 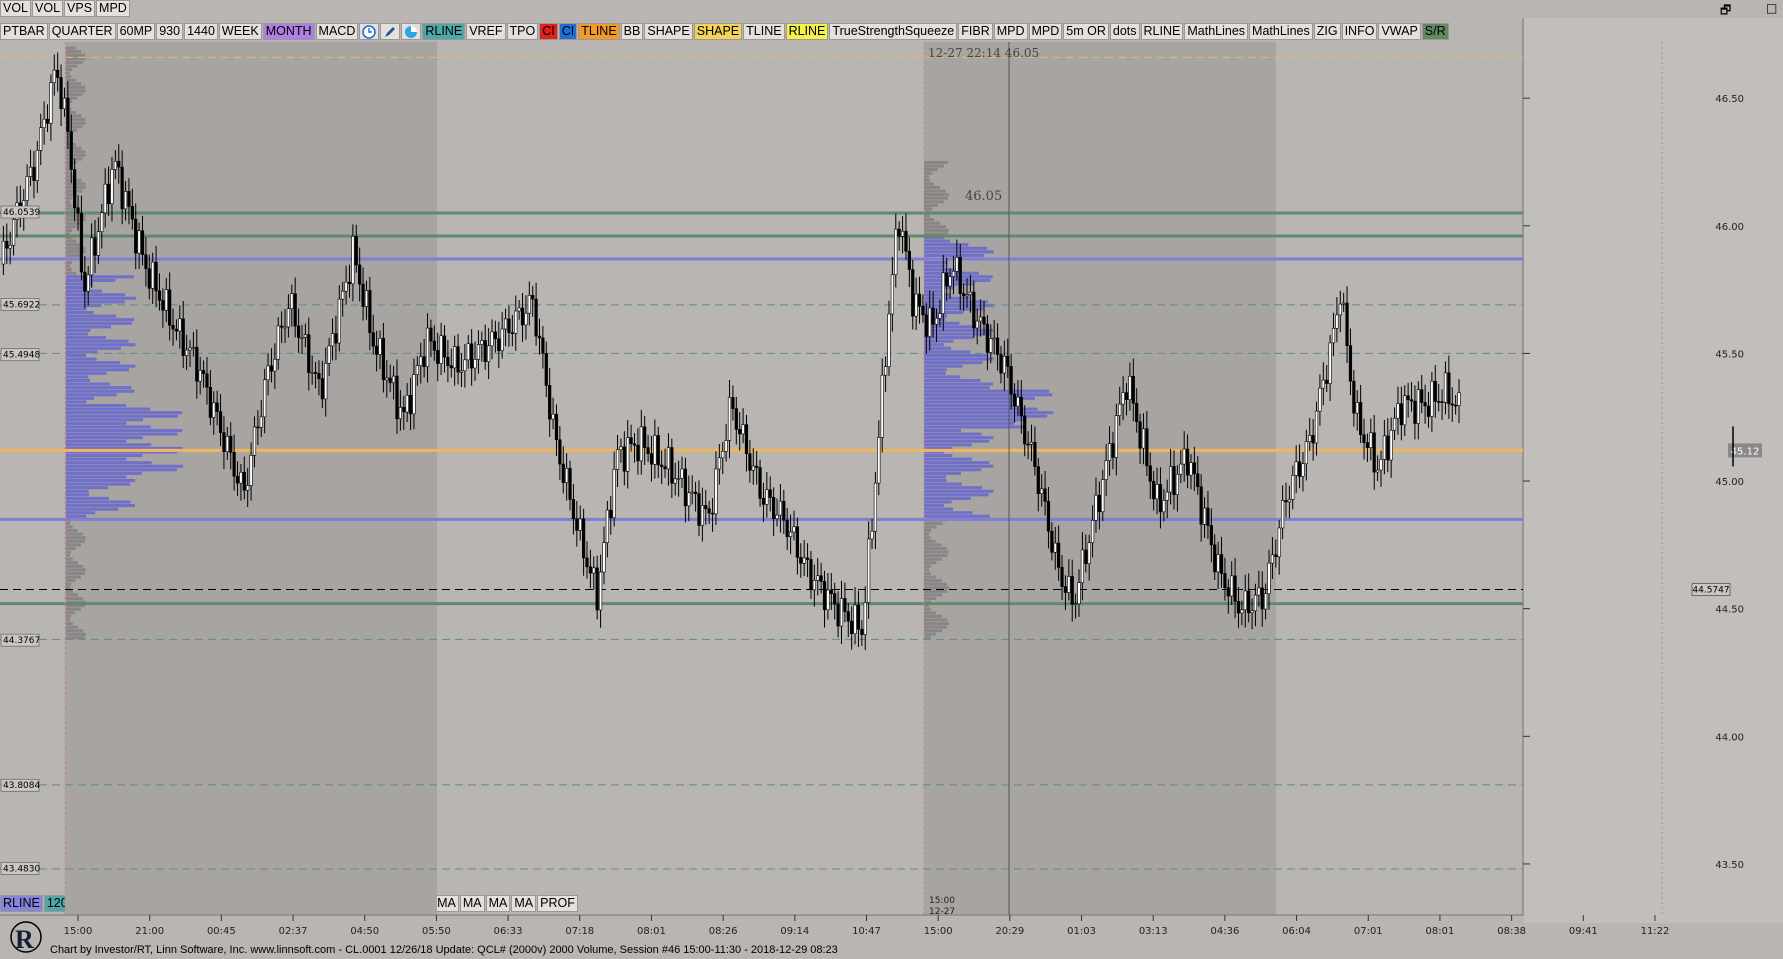 I want to click on y-tick-label: 46.50, so click(x=1729, y=99).